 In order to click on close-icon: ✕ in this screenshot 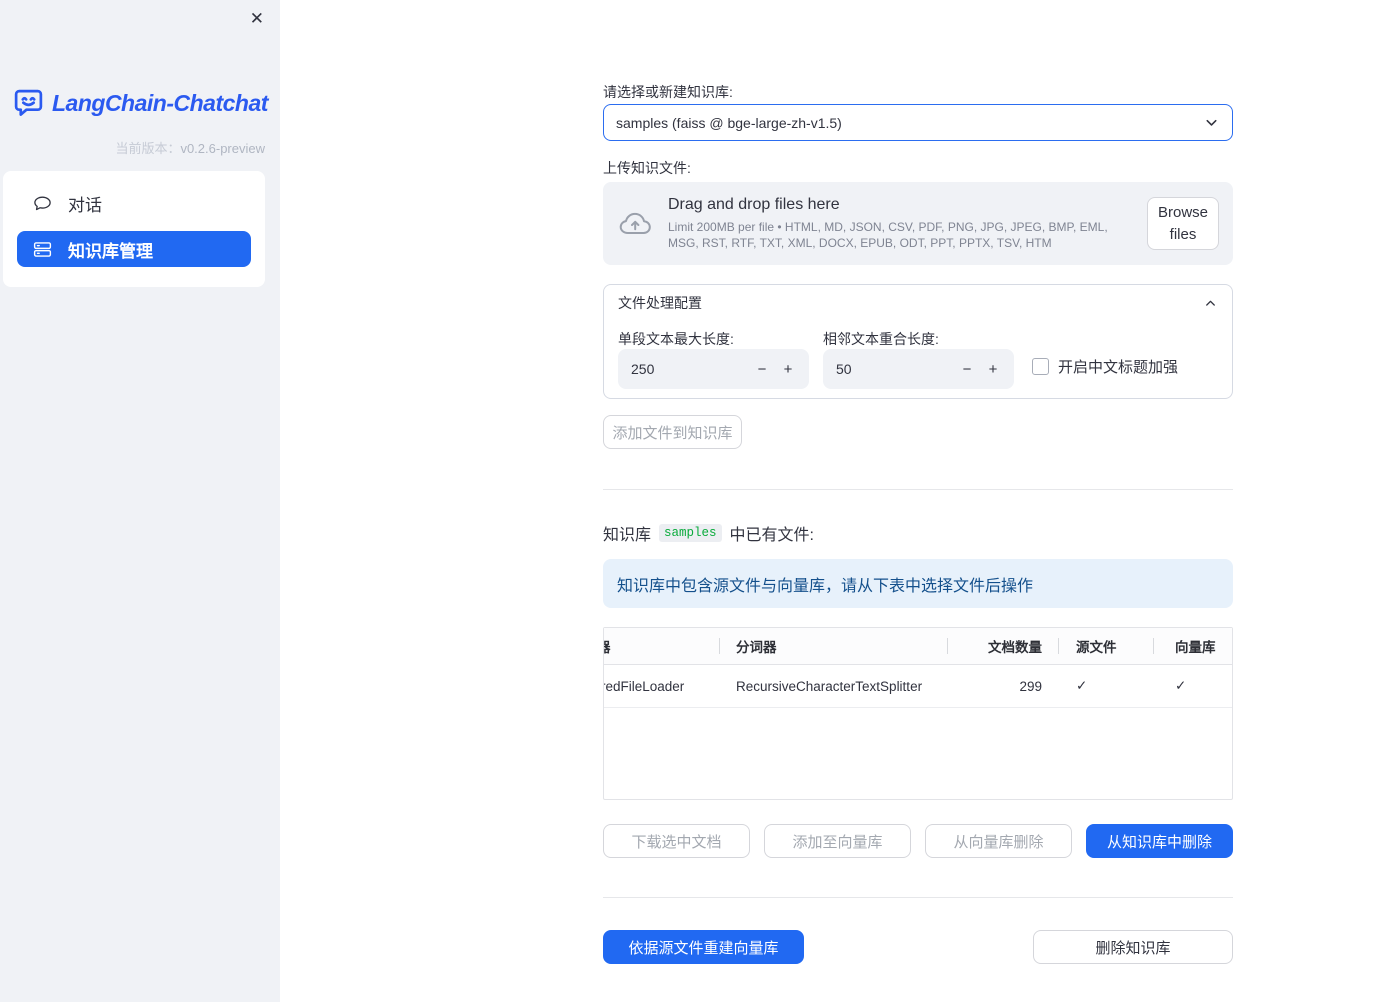, I will do `click(257, 18)`.